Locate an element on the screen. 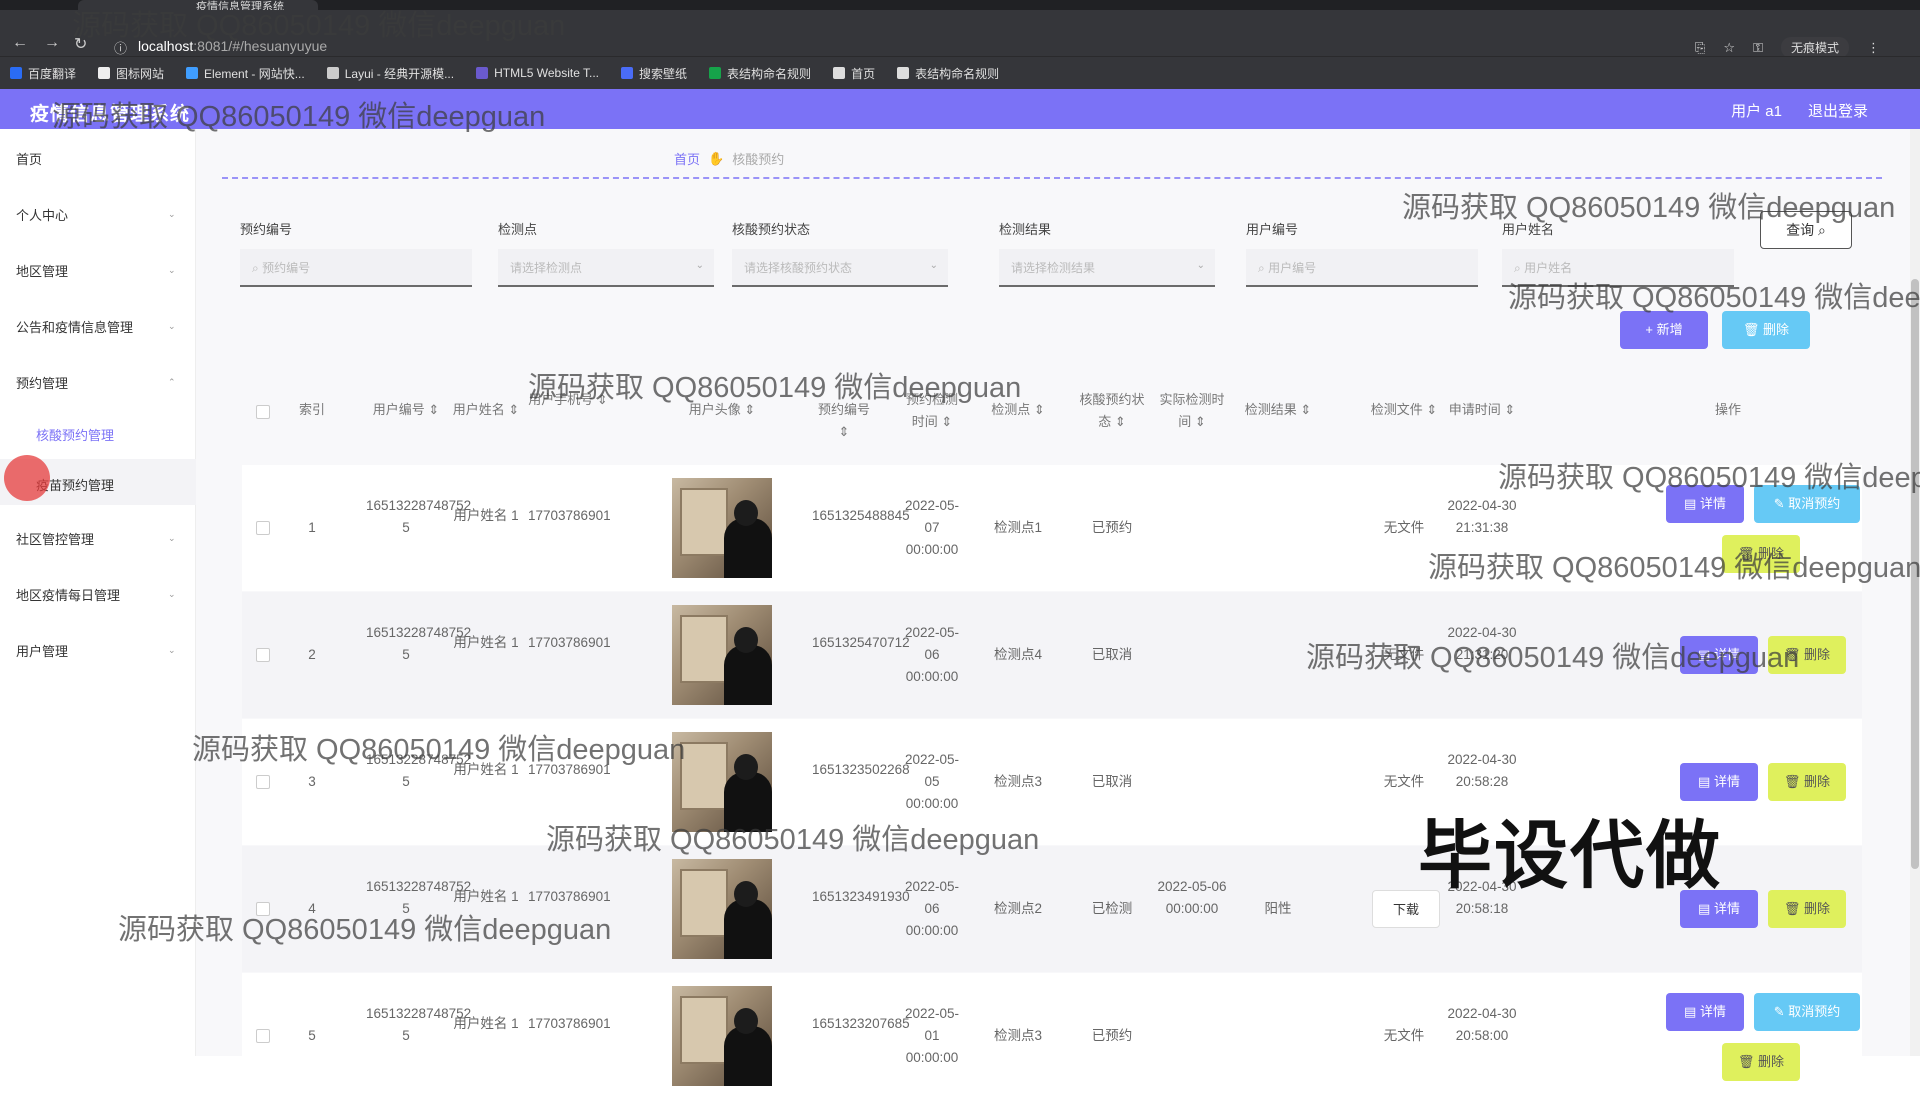  page-scrollbar is located at coordinates (1915, 592).